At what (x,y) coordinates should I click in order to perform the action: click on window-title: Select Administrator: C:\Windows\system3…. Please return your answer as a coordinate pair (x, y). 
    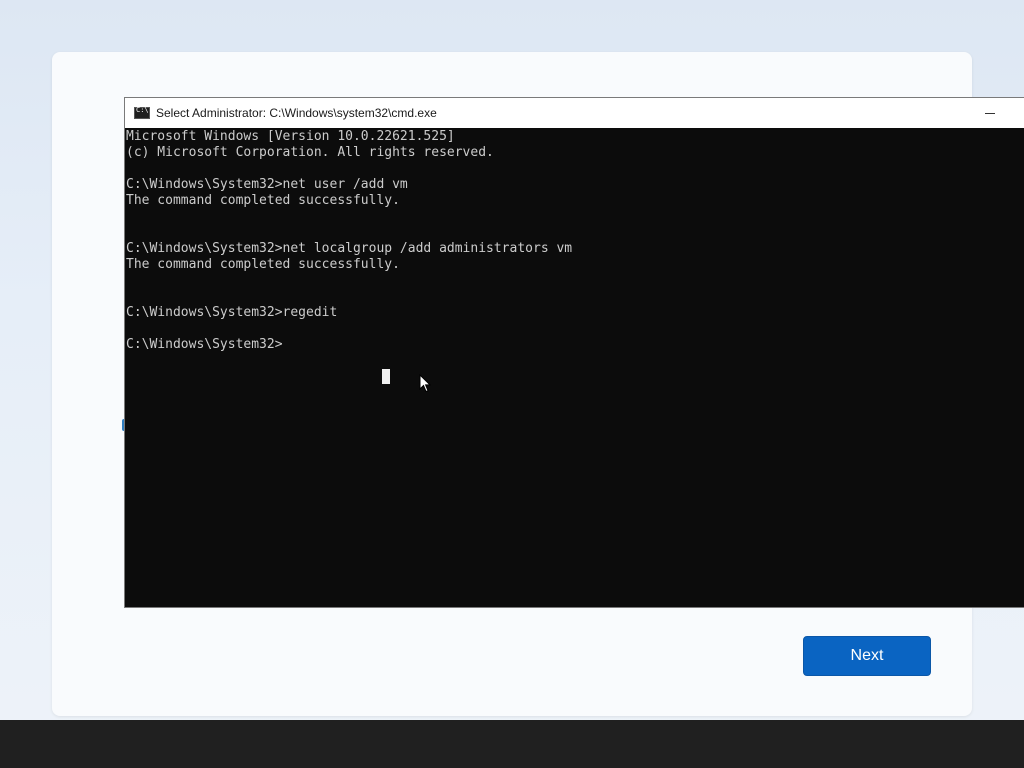
    Looking at the image, I should click on (296, 113).